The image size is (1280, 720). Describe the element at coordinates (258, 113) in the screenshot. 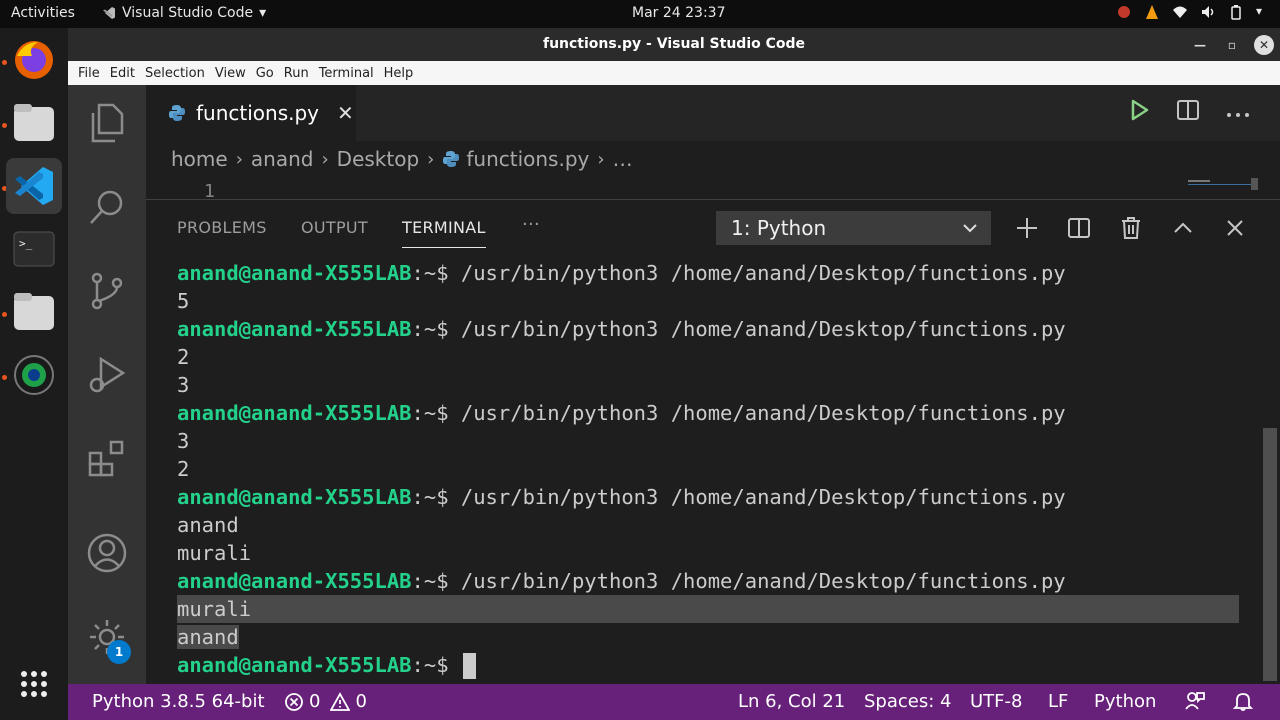

I see `tab-label: functions.py` at that location.